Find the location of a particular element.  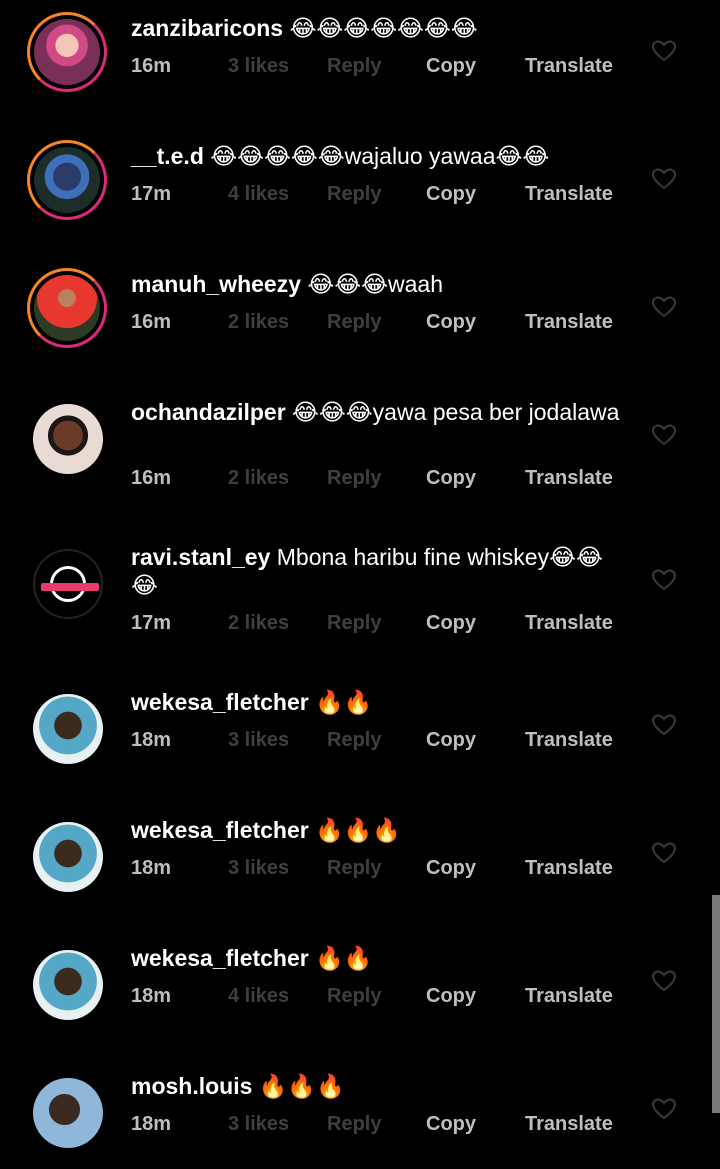

comment-username: zanzibaricons is located at coordinates (207, 28).